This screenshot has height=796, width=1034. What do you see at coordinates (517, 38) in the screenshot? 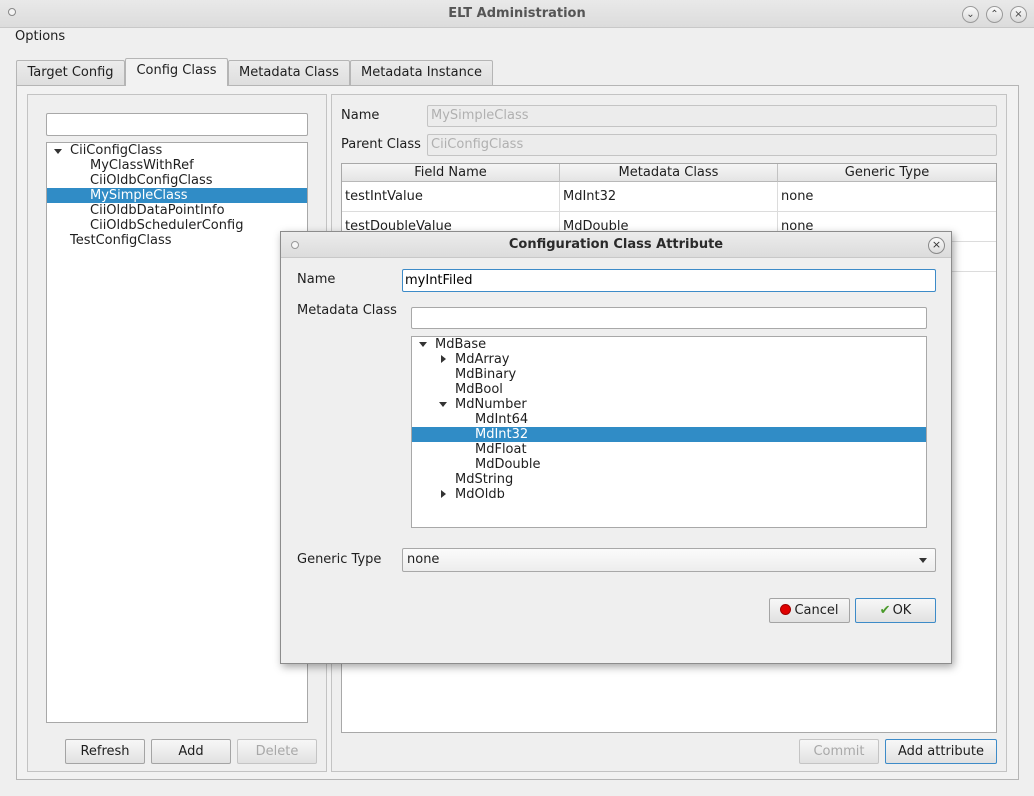
I see `menubar: Options` at bounding box center [517, 38].